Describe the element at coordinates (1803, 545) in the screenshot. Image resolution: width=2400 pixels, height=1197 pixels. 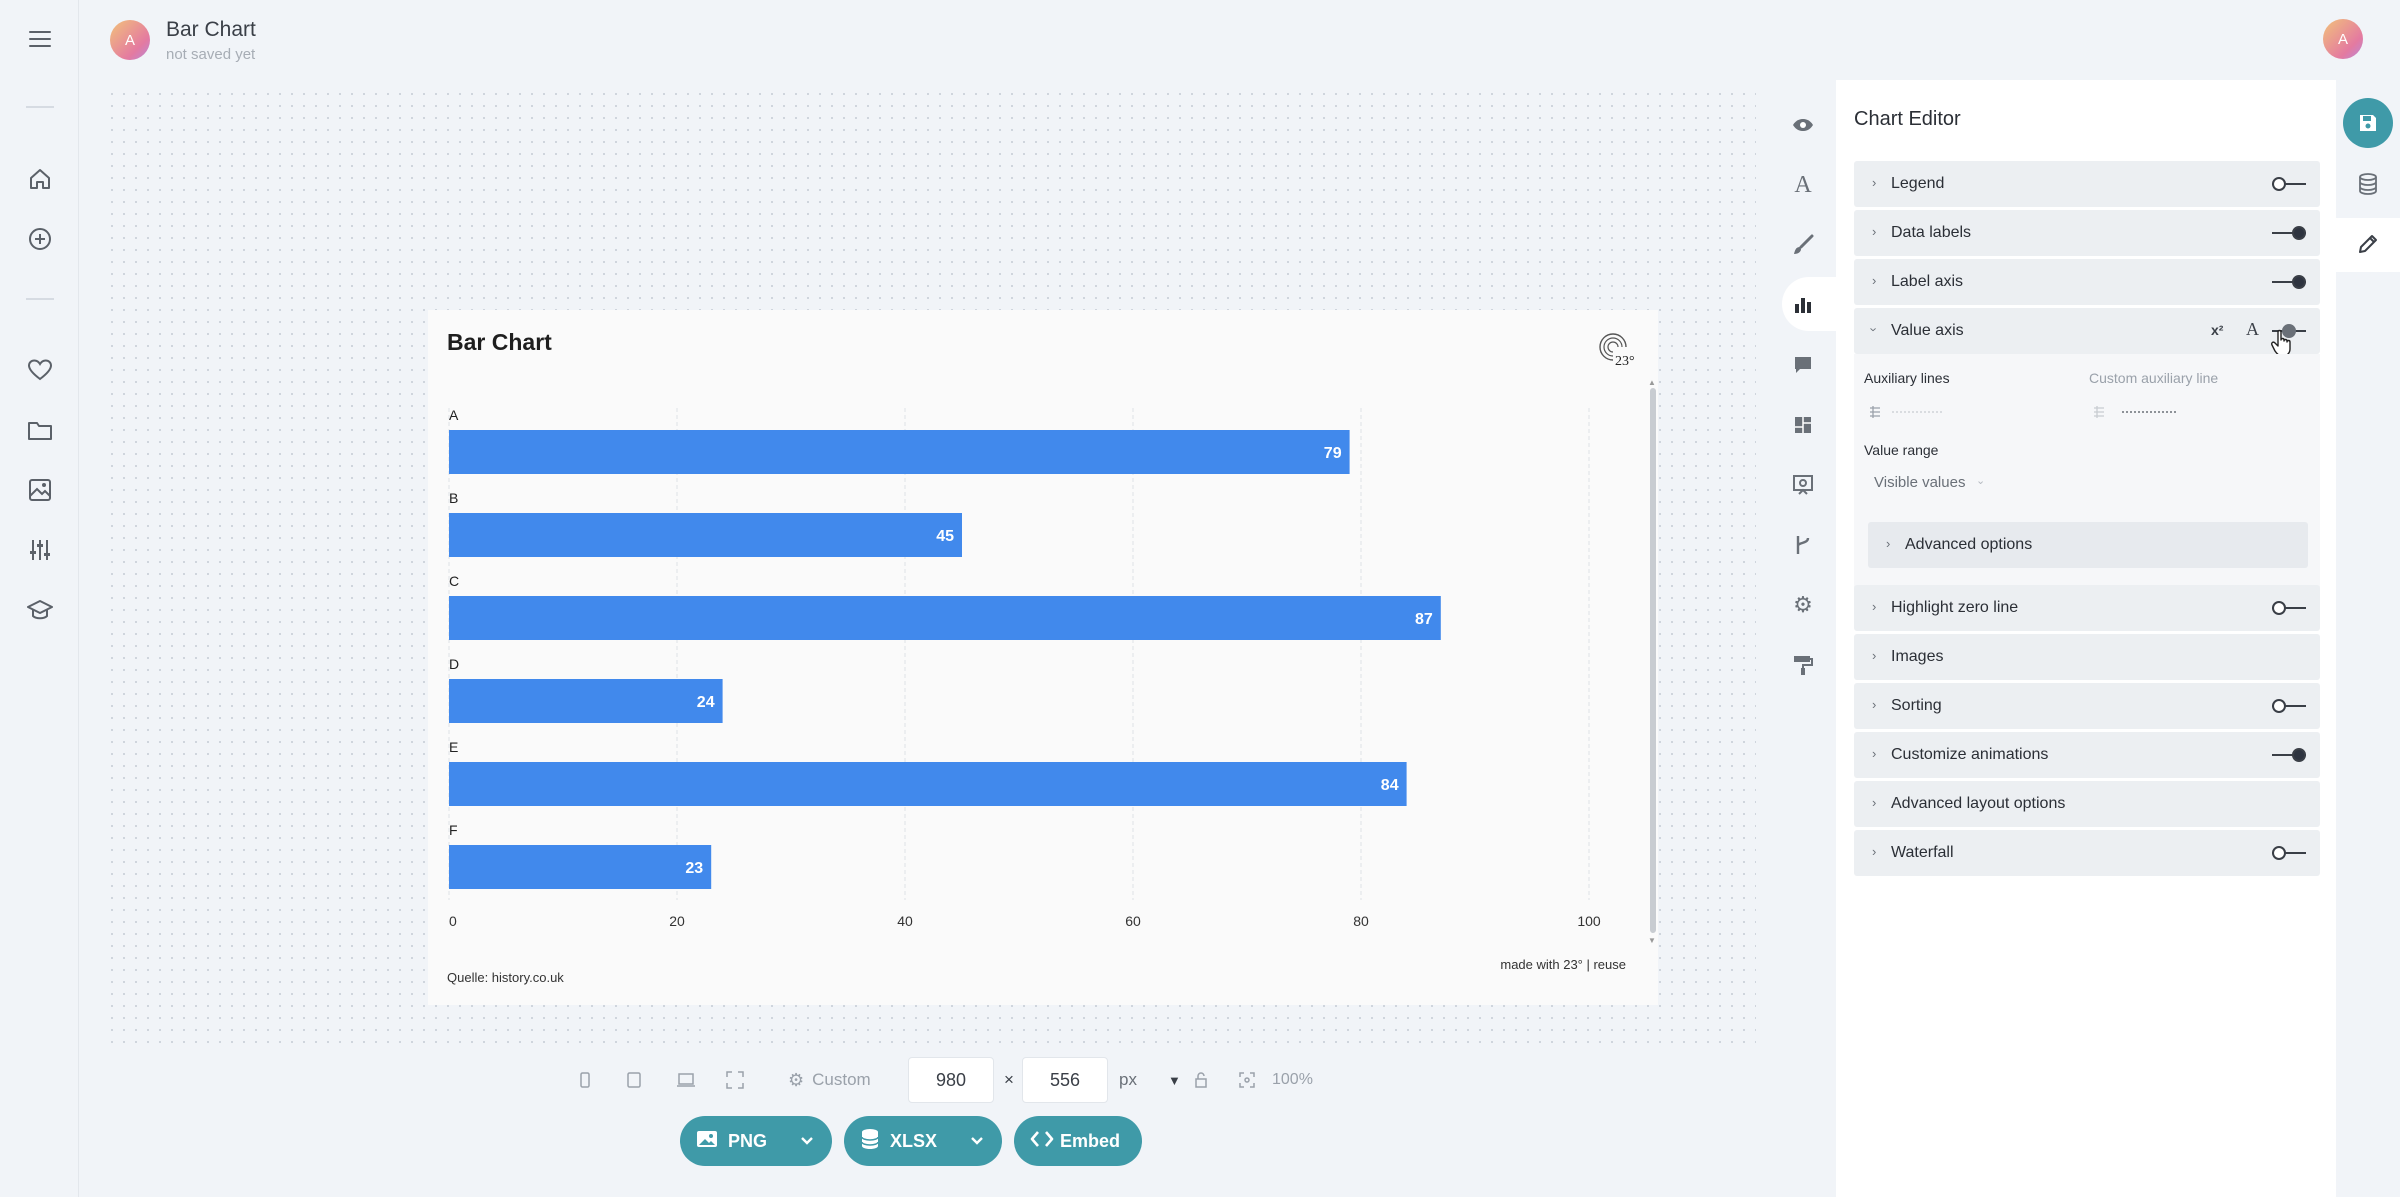
I see `branch-icon` at that location.